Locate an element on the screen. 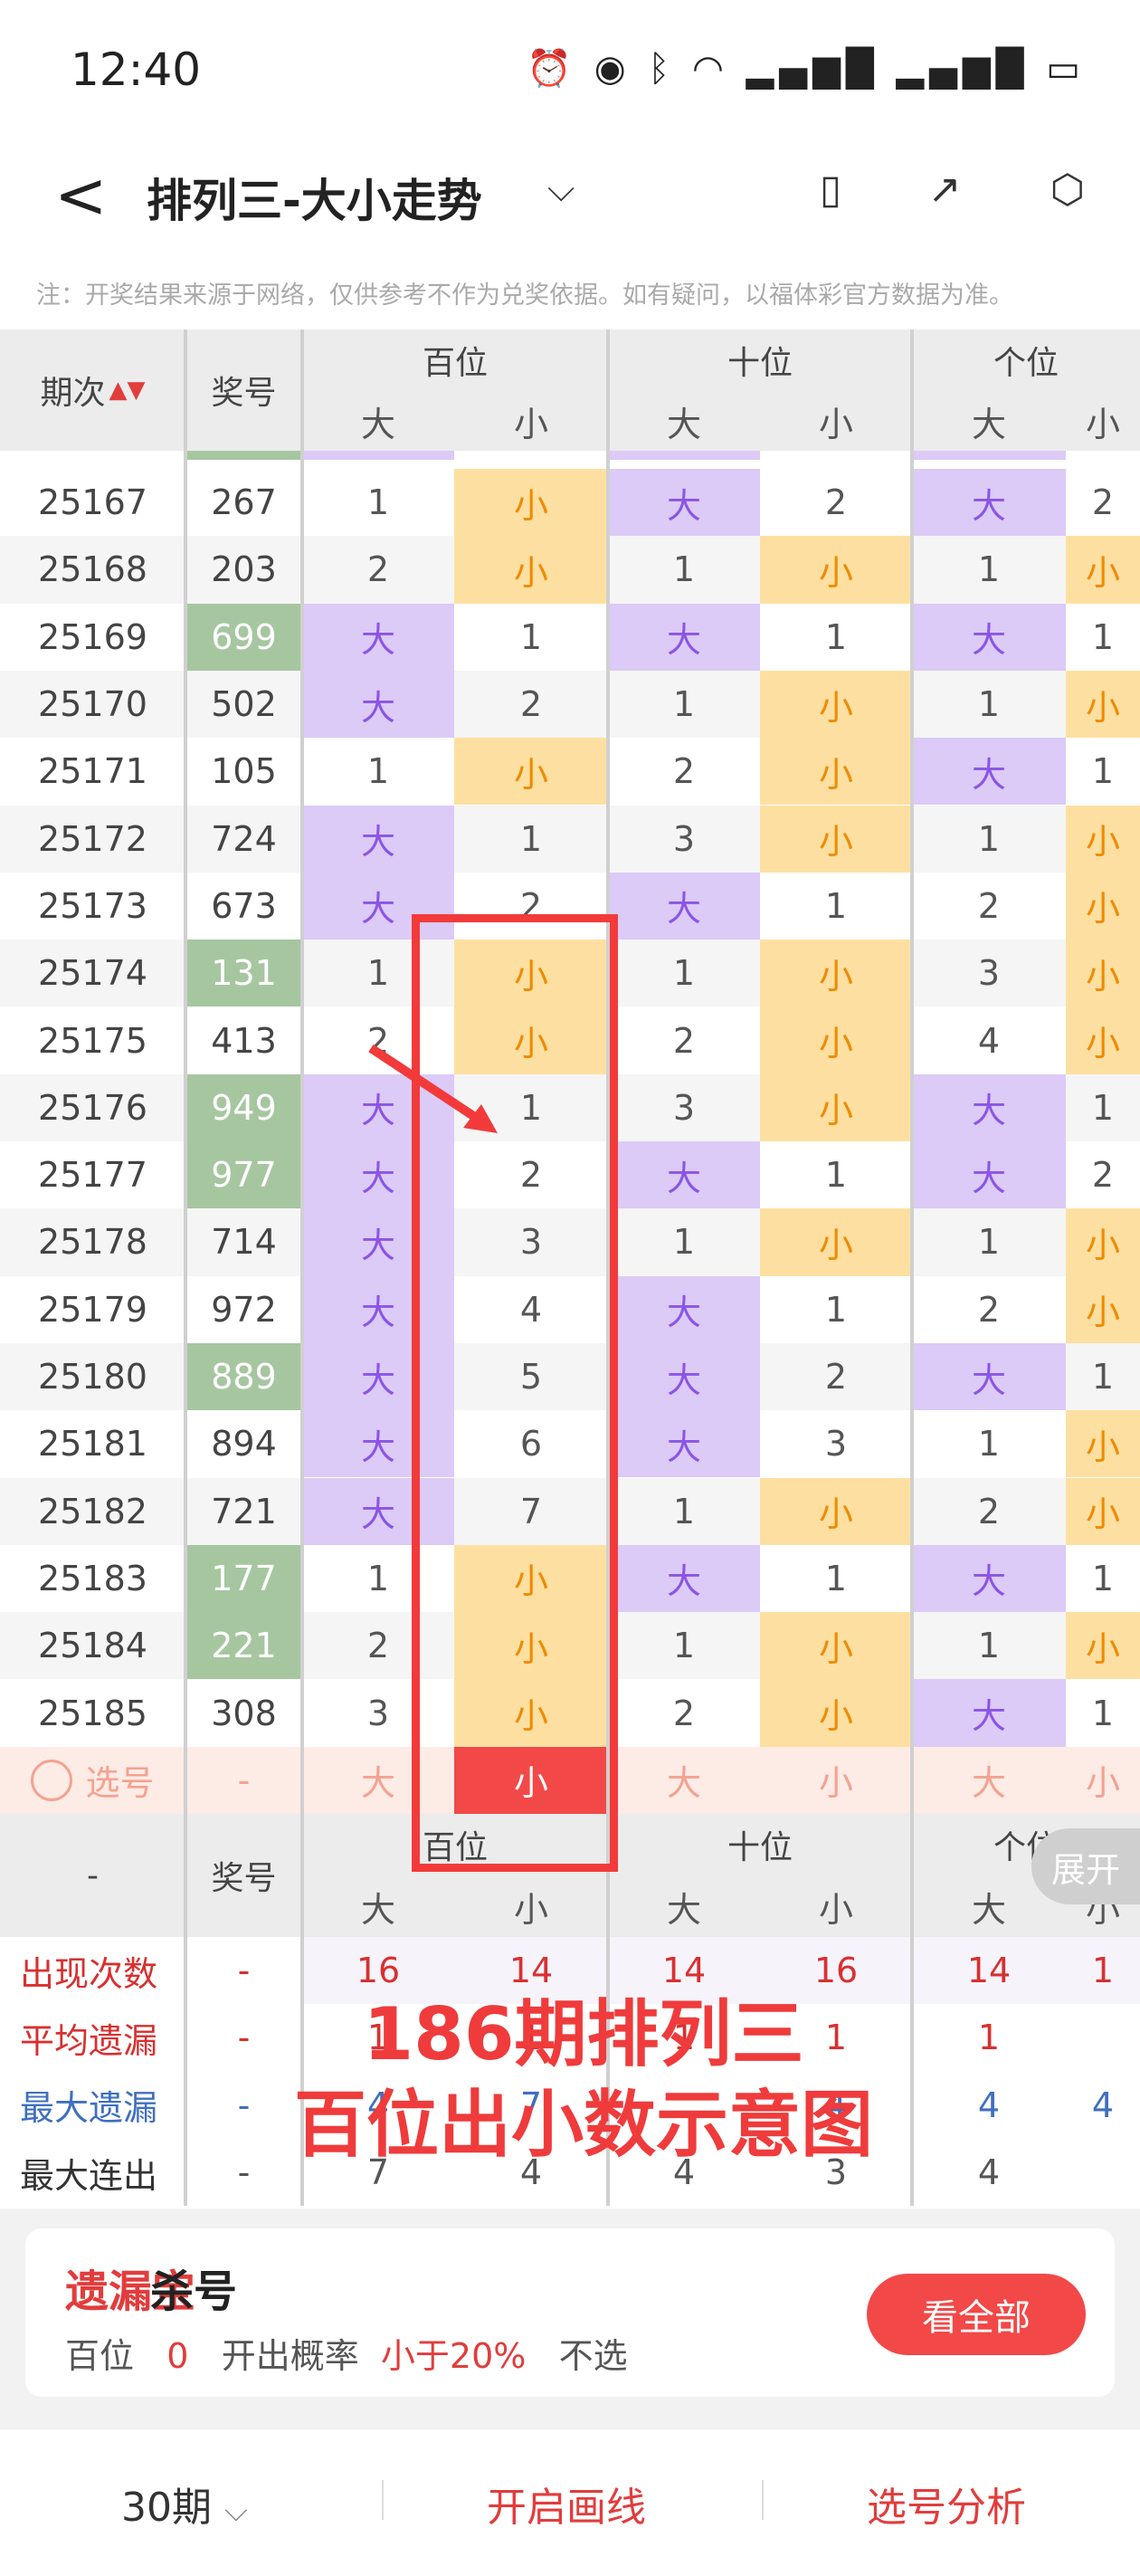  number-cell: 203 is located at coordinates (244, 570).